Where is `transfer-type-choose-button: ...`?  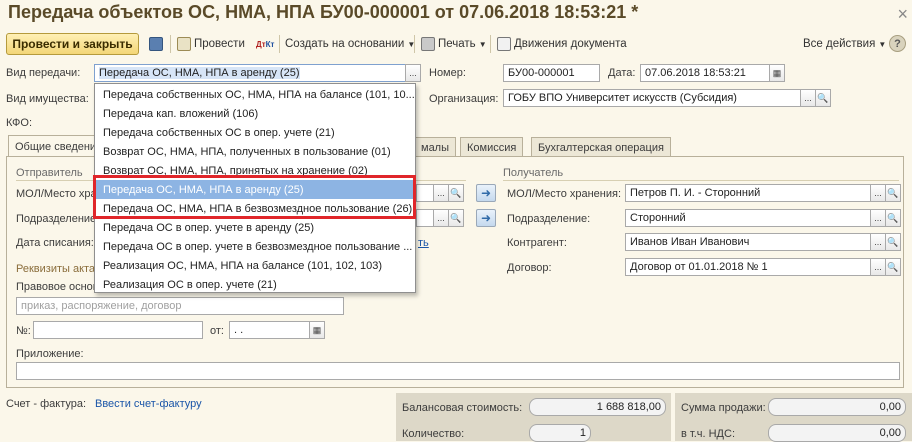
transfer-type-choose-button: ... is located at coordinates (413, 73).